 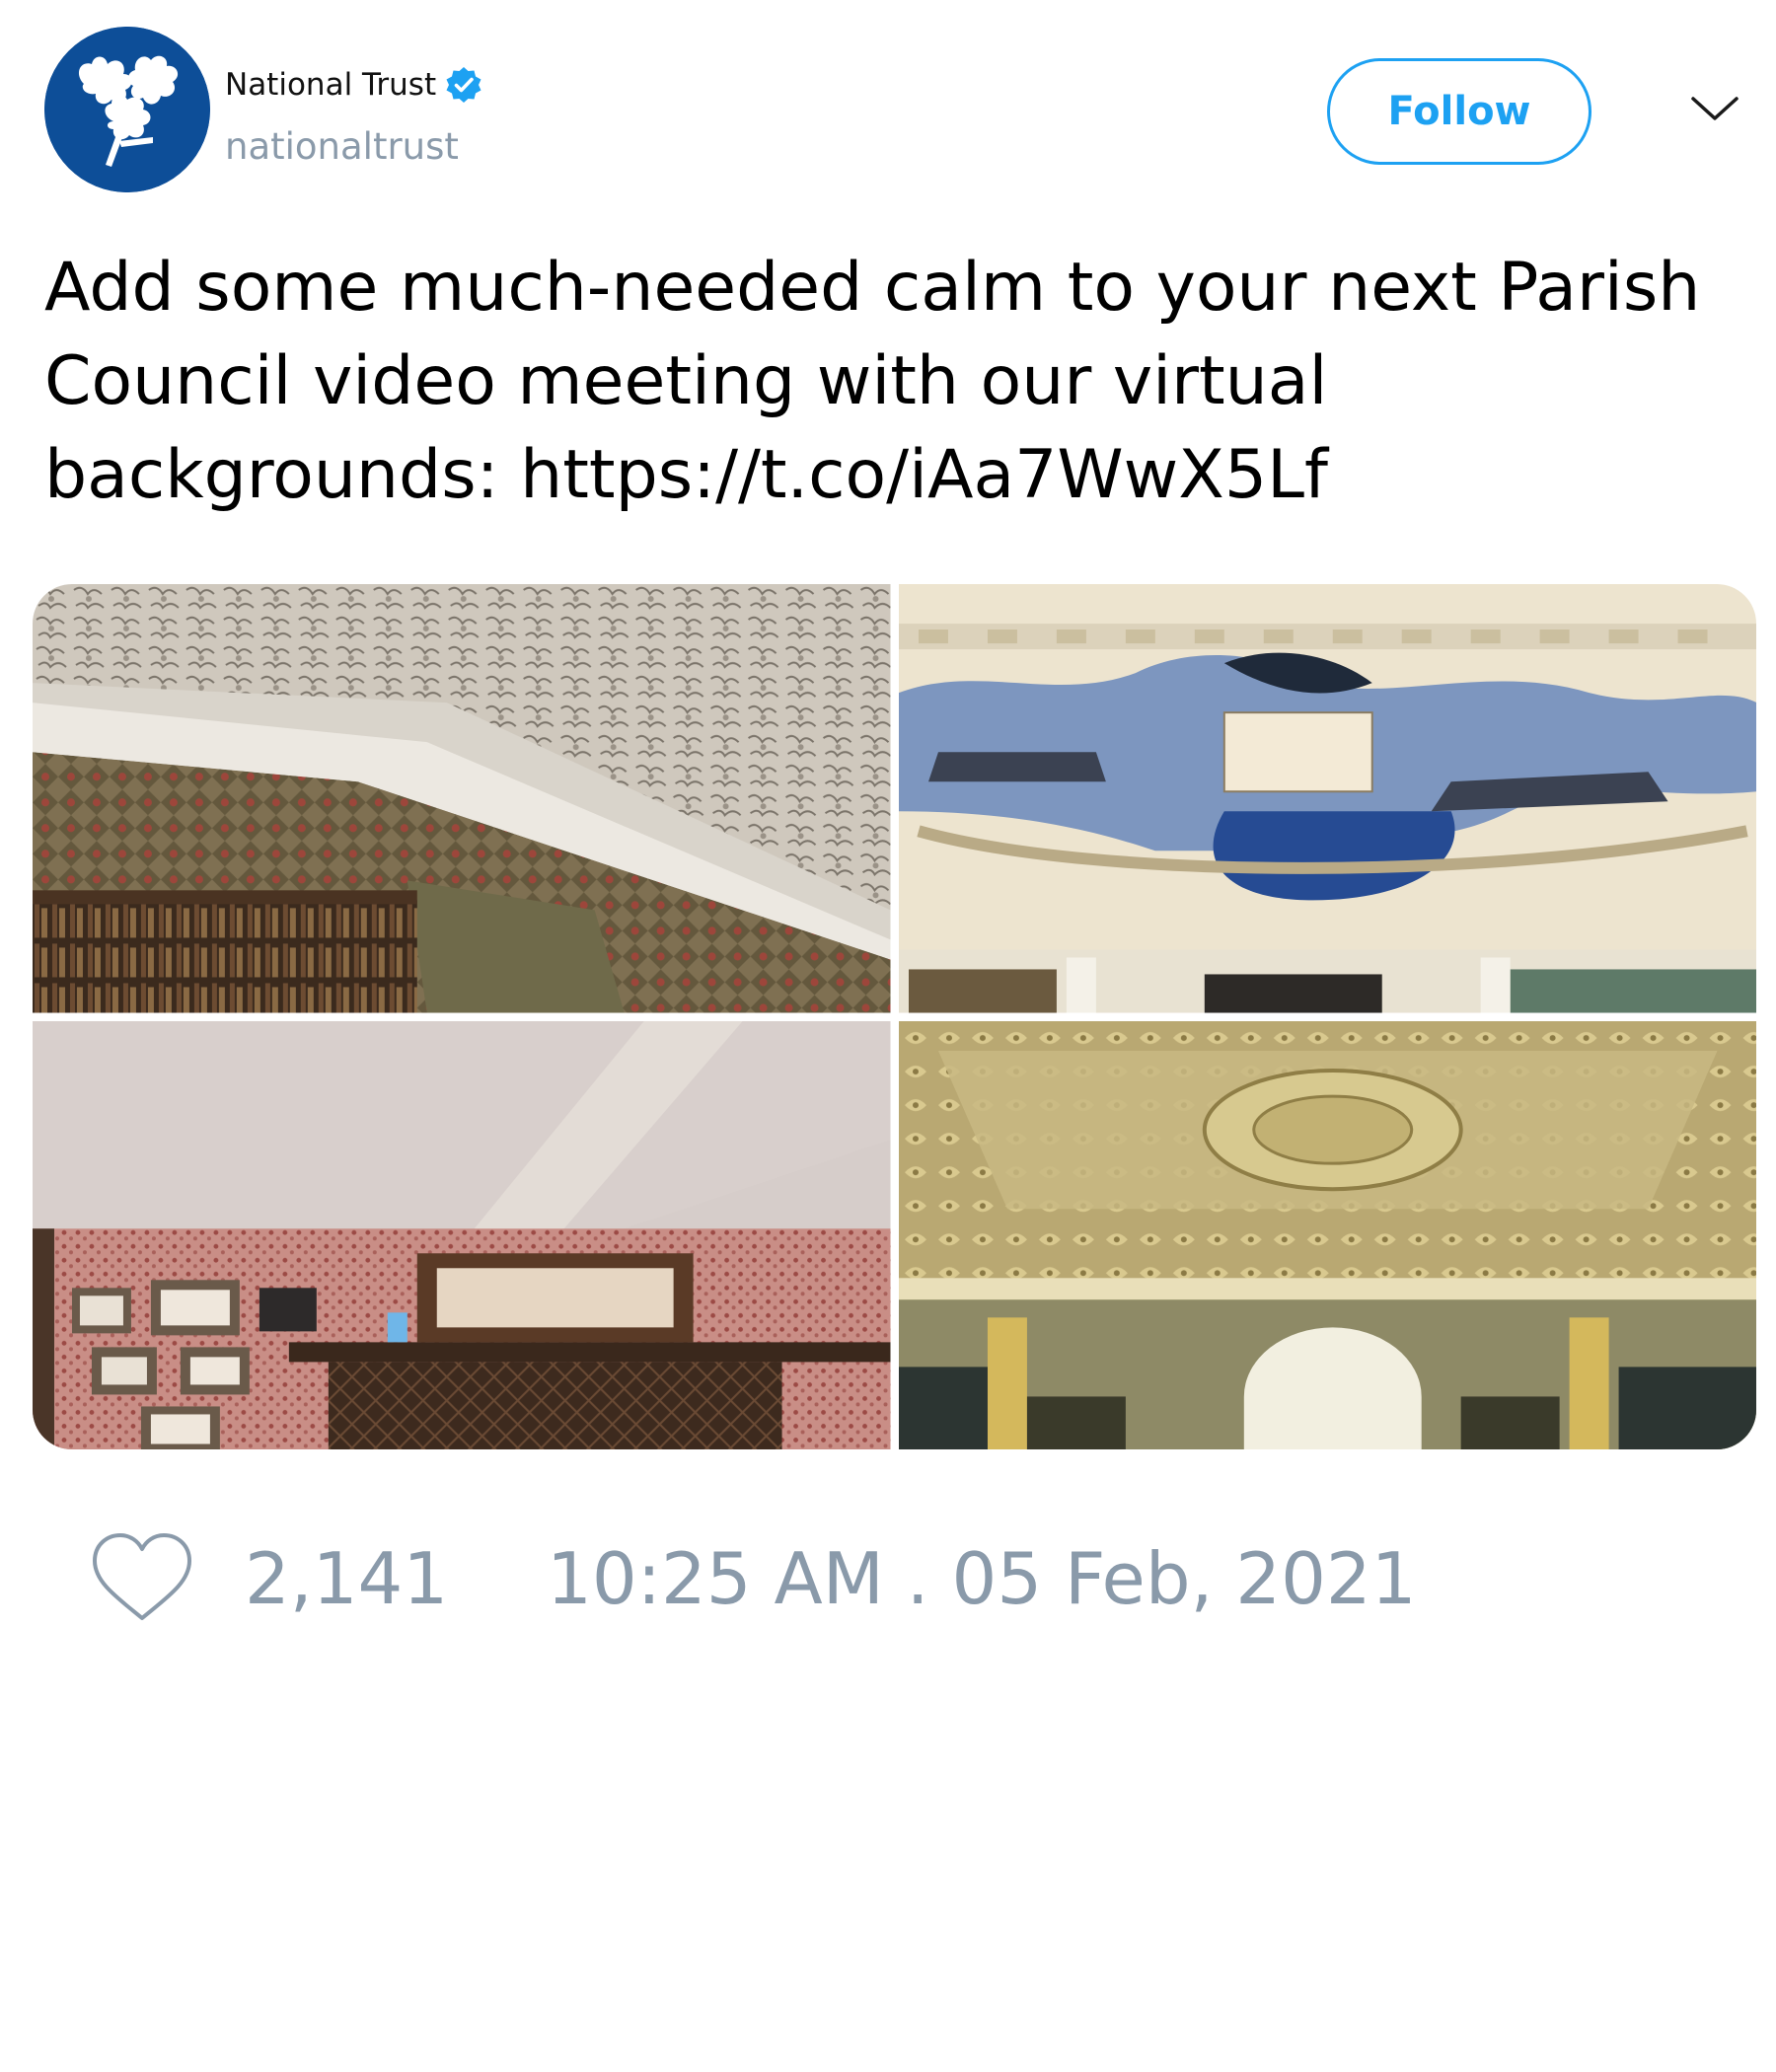 I want to click on mural-image, so click(x=1327, y=799).